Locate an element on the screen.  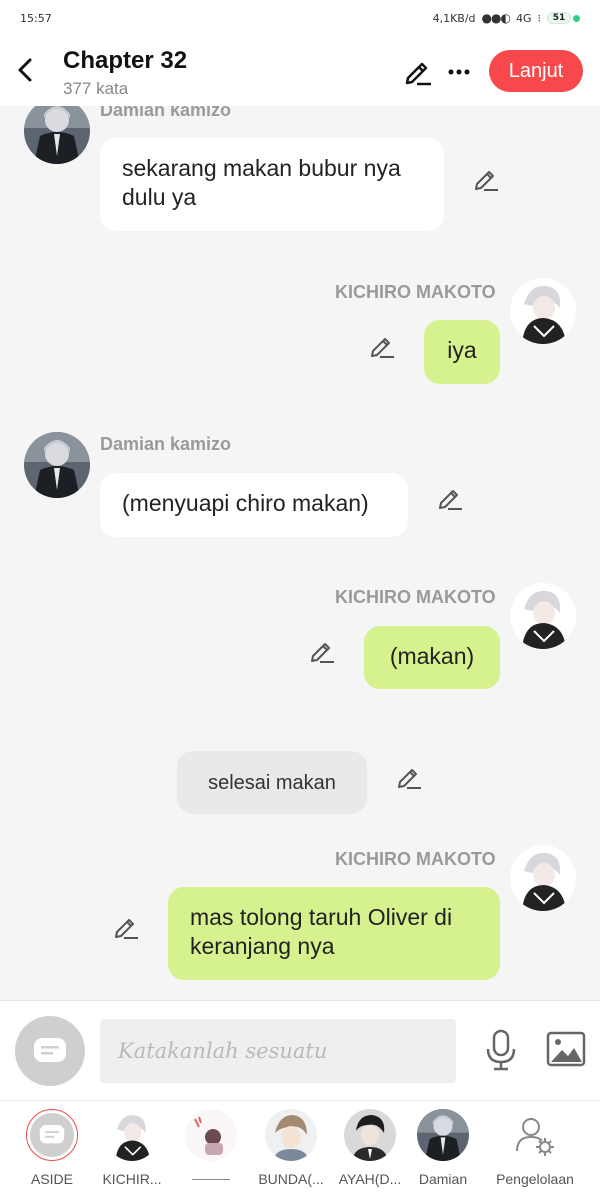
nav-item-damian: Damian is located at coordinates (443, 1148).